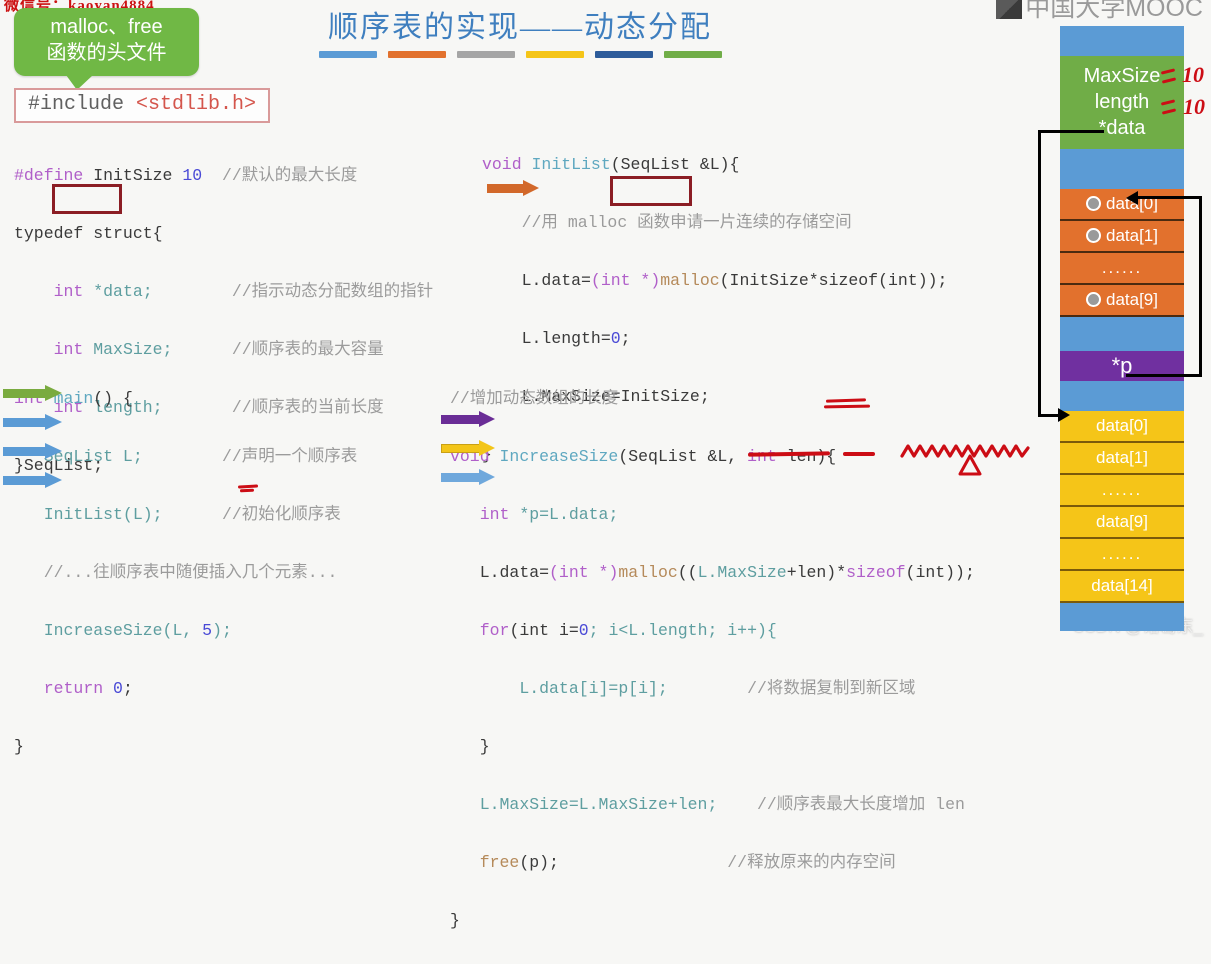 This screenshot has width=1211, height=964. Describe the element at coordinates (712, 398) in the screenshot. I see `code-line-increase-comment: //增加动态数组的长度` at that location.